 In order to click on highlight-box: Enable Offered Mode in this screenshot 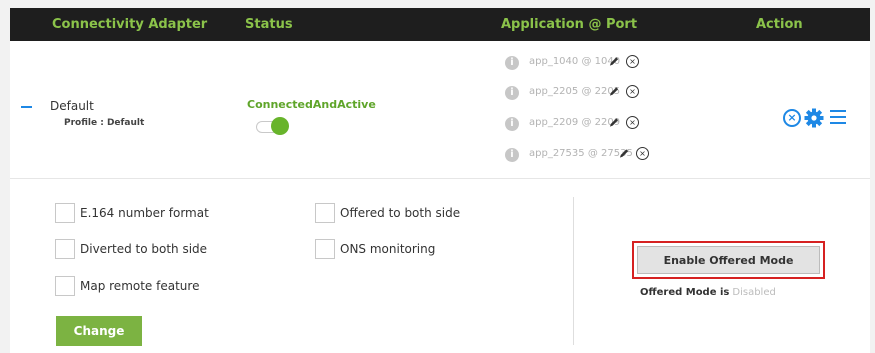, I will do `click(728, 260)`.